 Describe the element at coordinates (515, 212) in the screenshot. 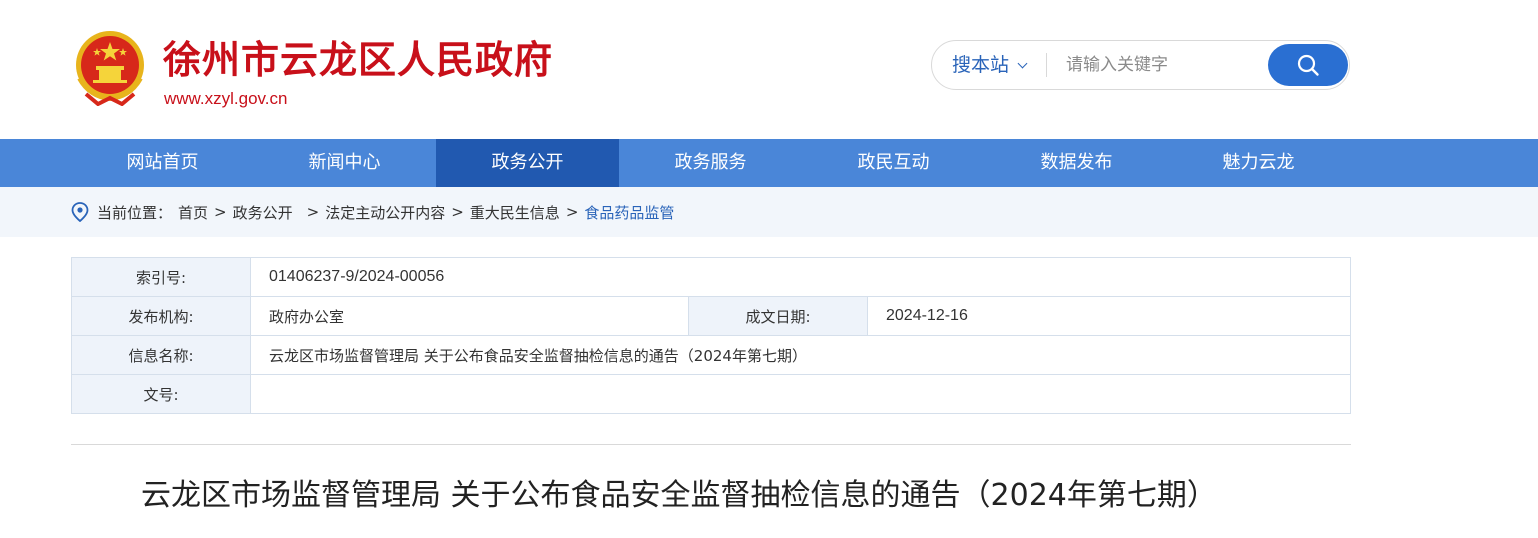

I see `breadcrumb-livelihood-info: 重大民生信息` at that location.